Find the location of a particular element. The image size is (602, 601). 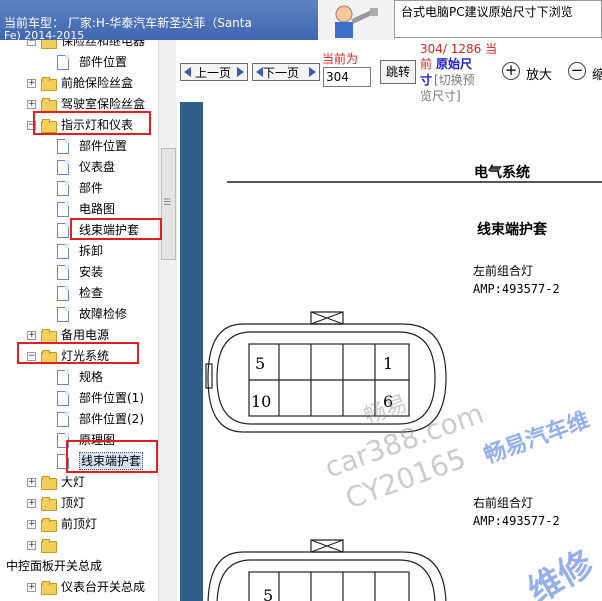

tree-item-label: 部件位置(2) is located at coordinates (111, 419).